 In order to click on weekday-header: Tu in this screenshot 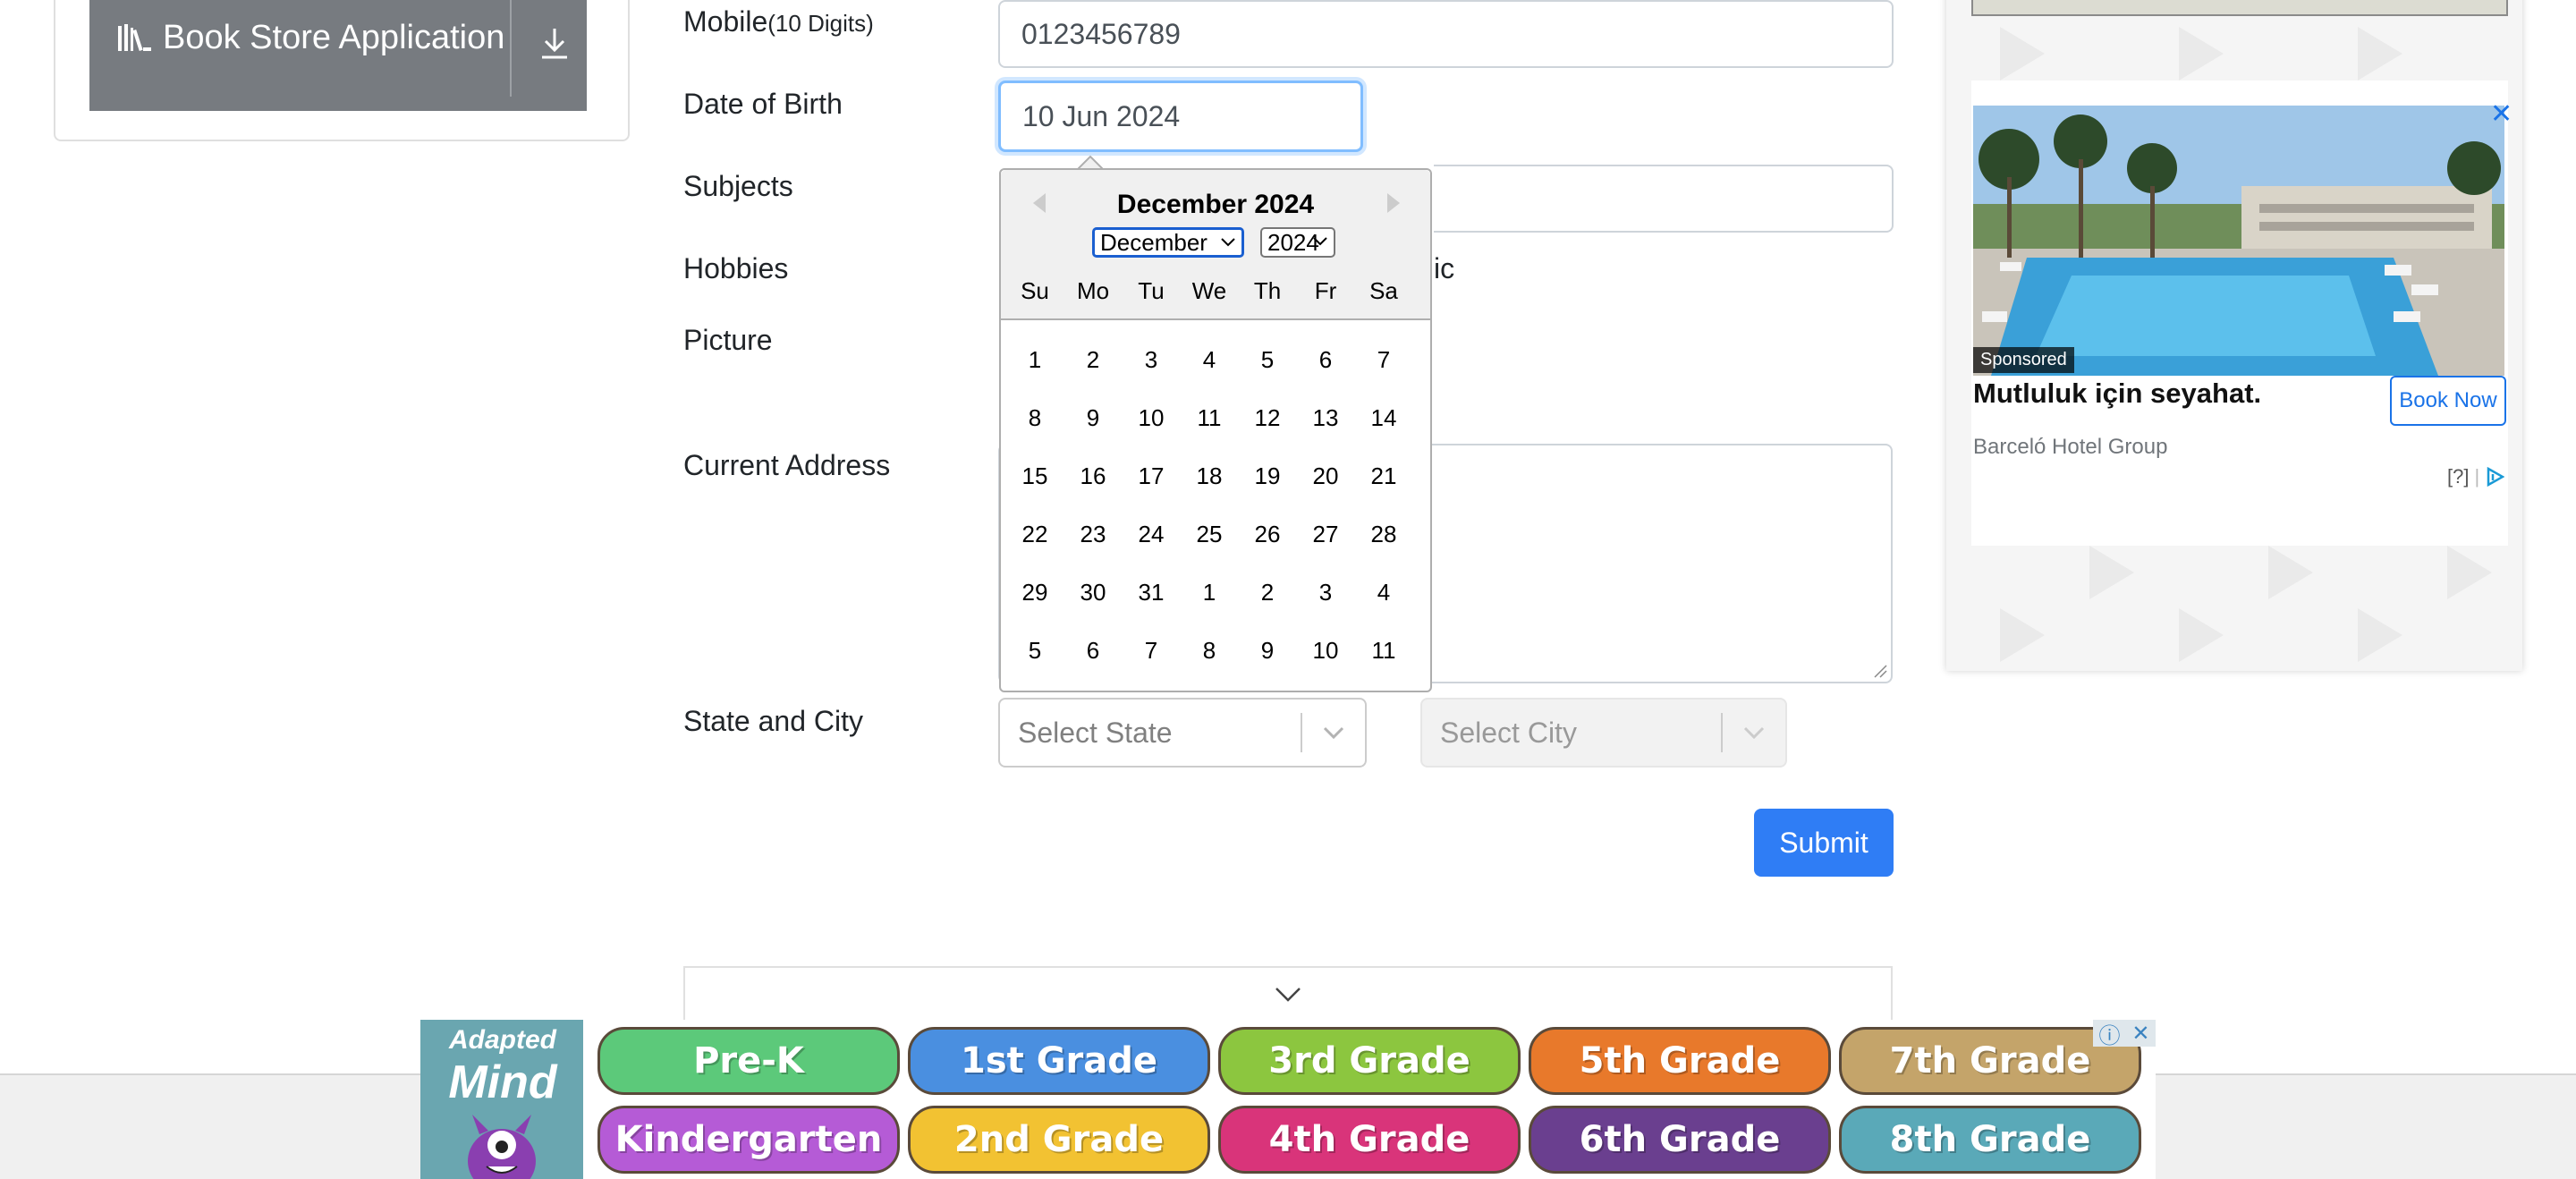, I will do `click(1151, 290)`.